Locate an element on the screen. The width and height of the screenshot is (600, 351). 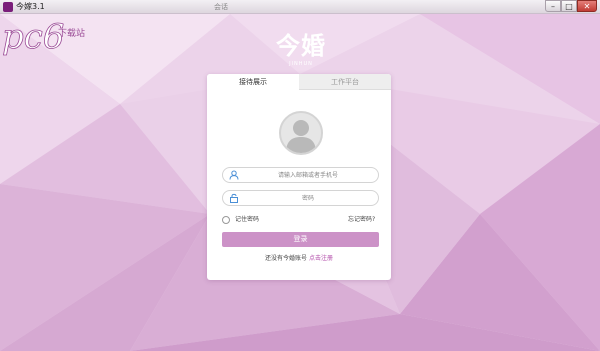
login-button: 登录 is located at coordinates (300, 239).